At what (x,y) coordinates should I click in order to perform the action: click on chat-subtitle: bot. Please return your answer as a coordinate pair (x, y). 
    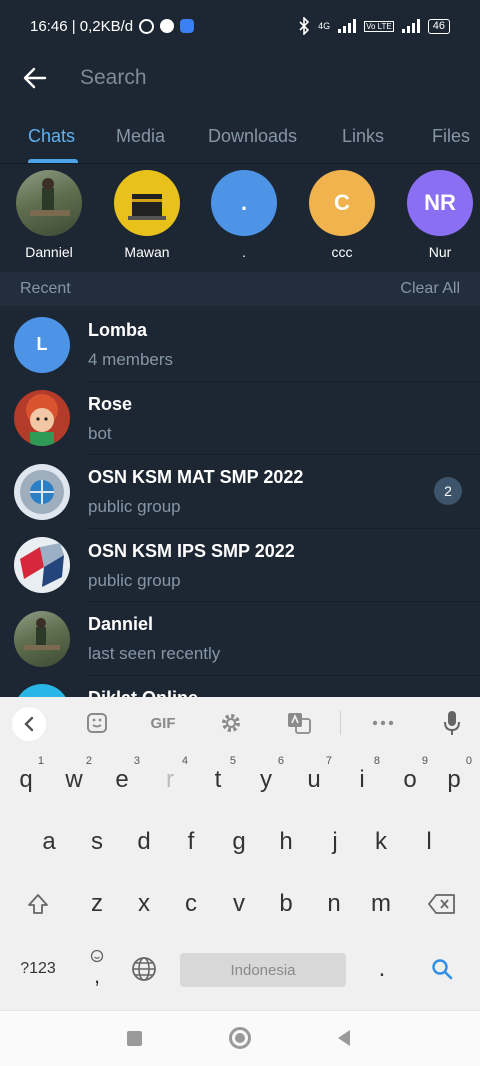
    Looking at the image, I should click on (100, 433).